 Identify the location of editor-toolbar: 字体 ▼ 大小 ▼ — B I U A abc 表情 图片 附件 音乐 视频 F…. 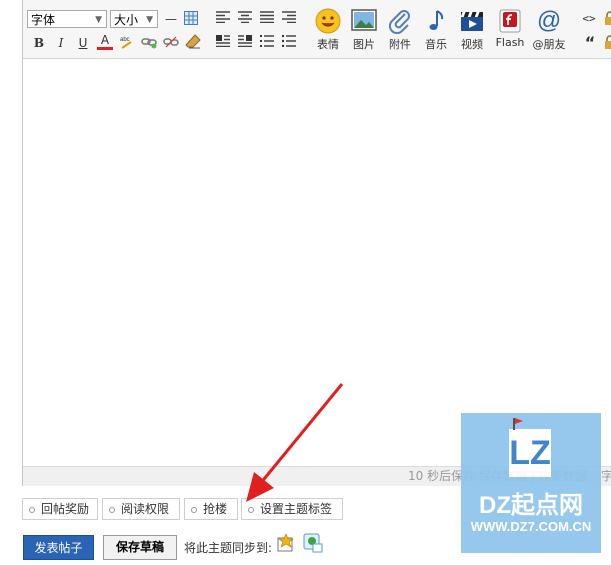
(317, 29).